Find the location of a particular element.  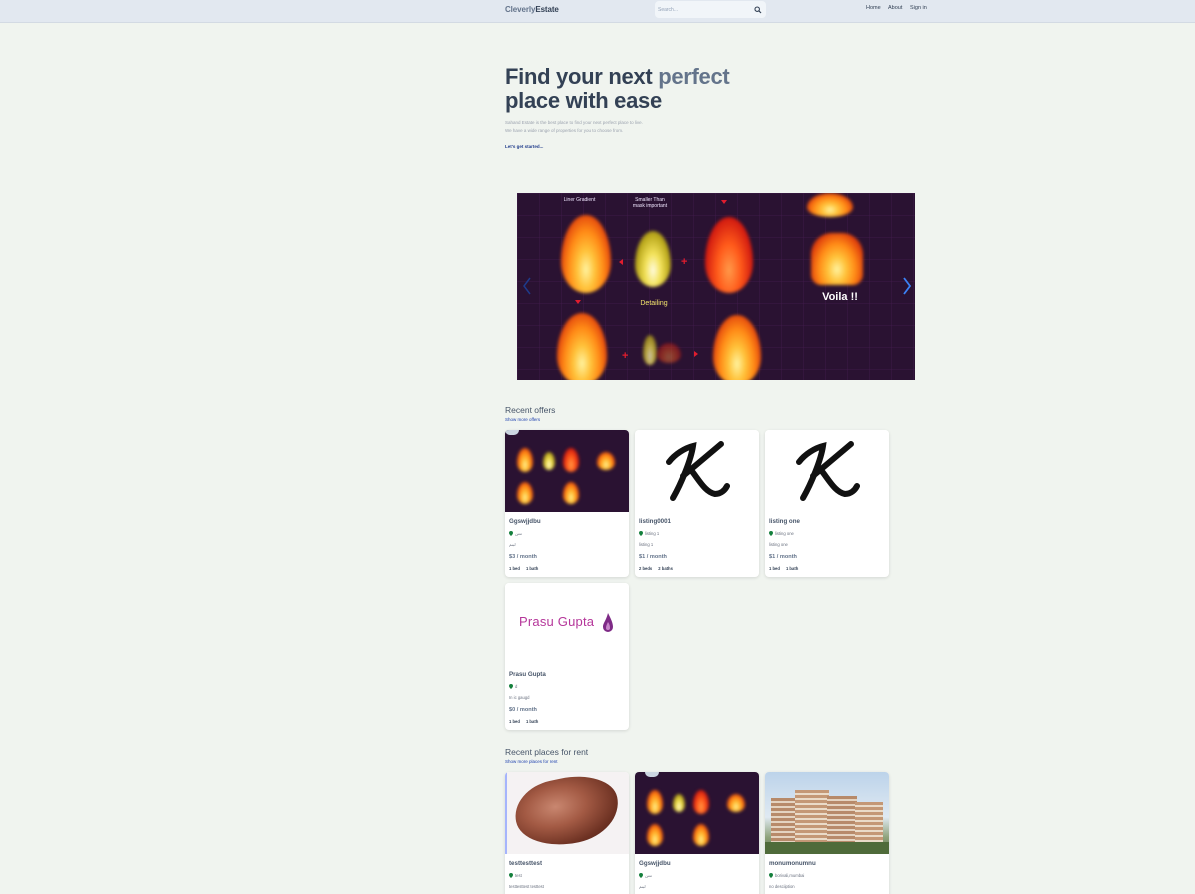

slide-label-detailing: Detailing is located at coordinates (654, 303).